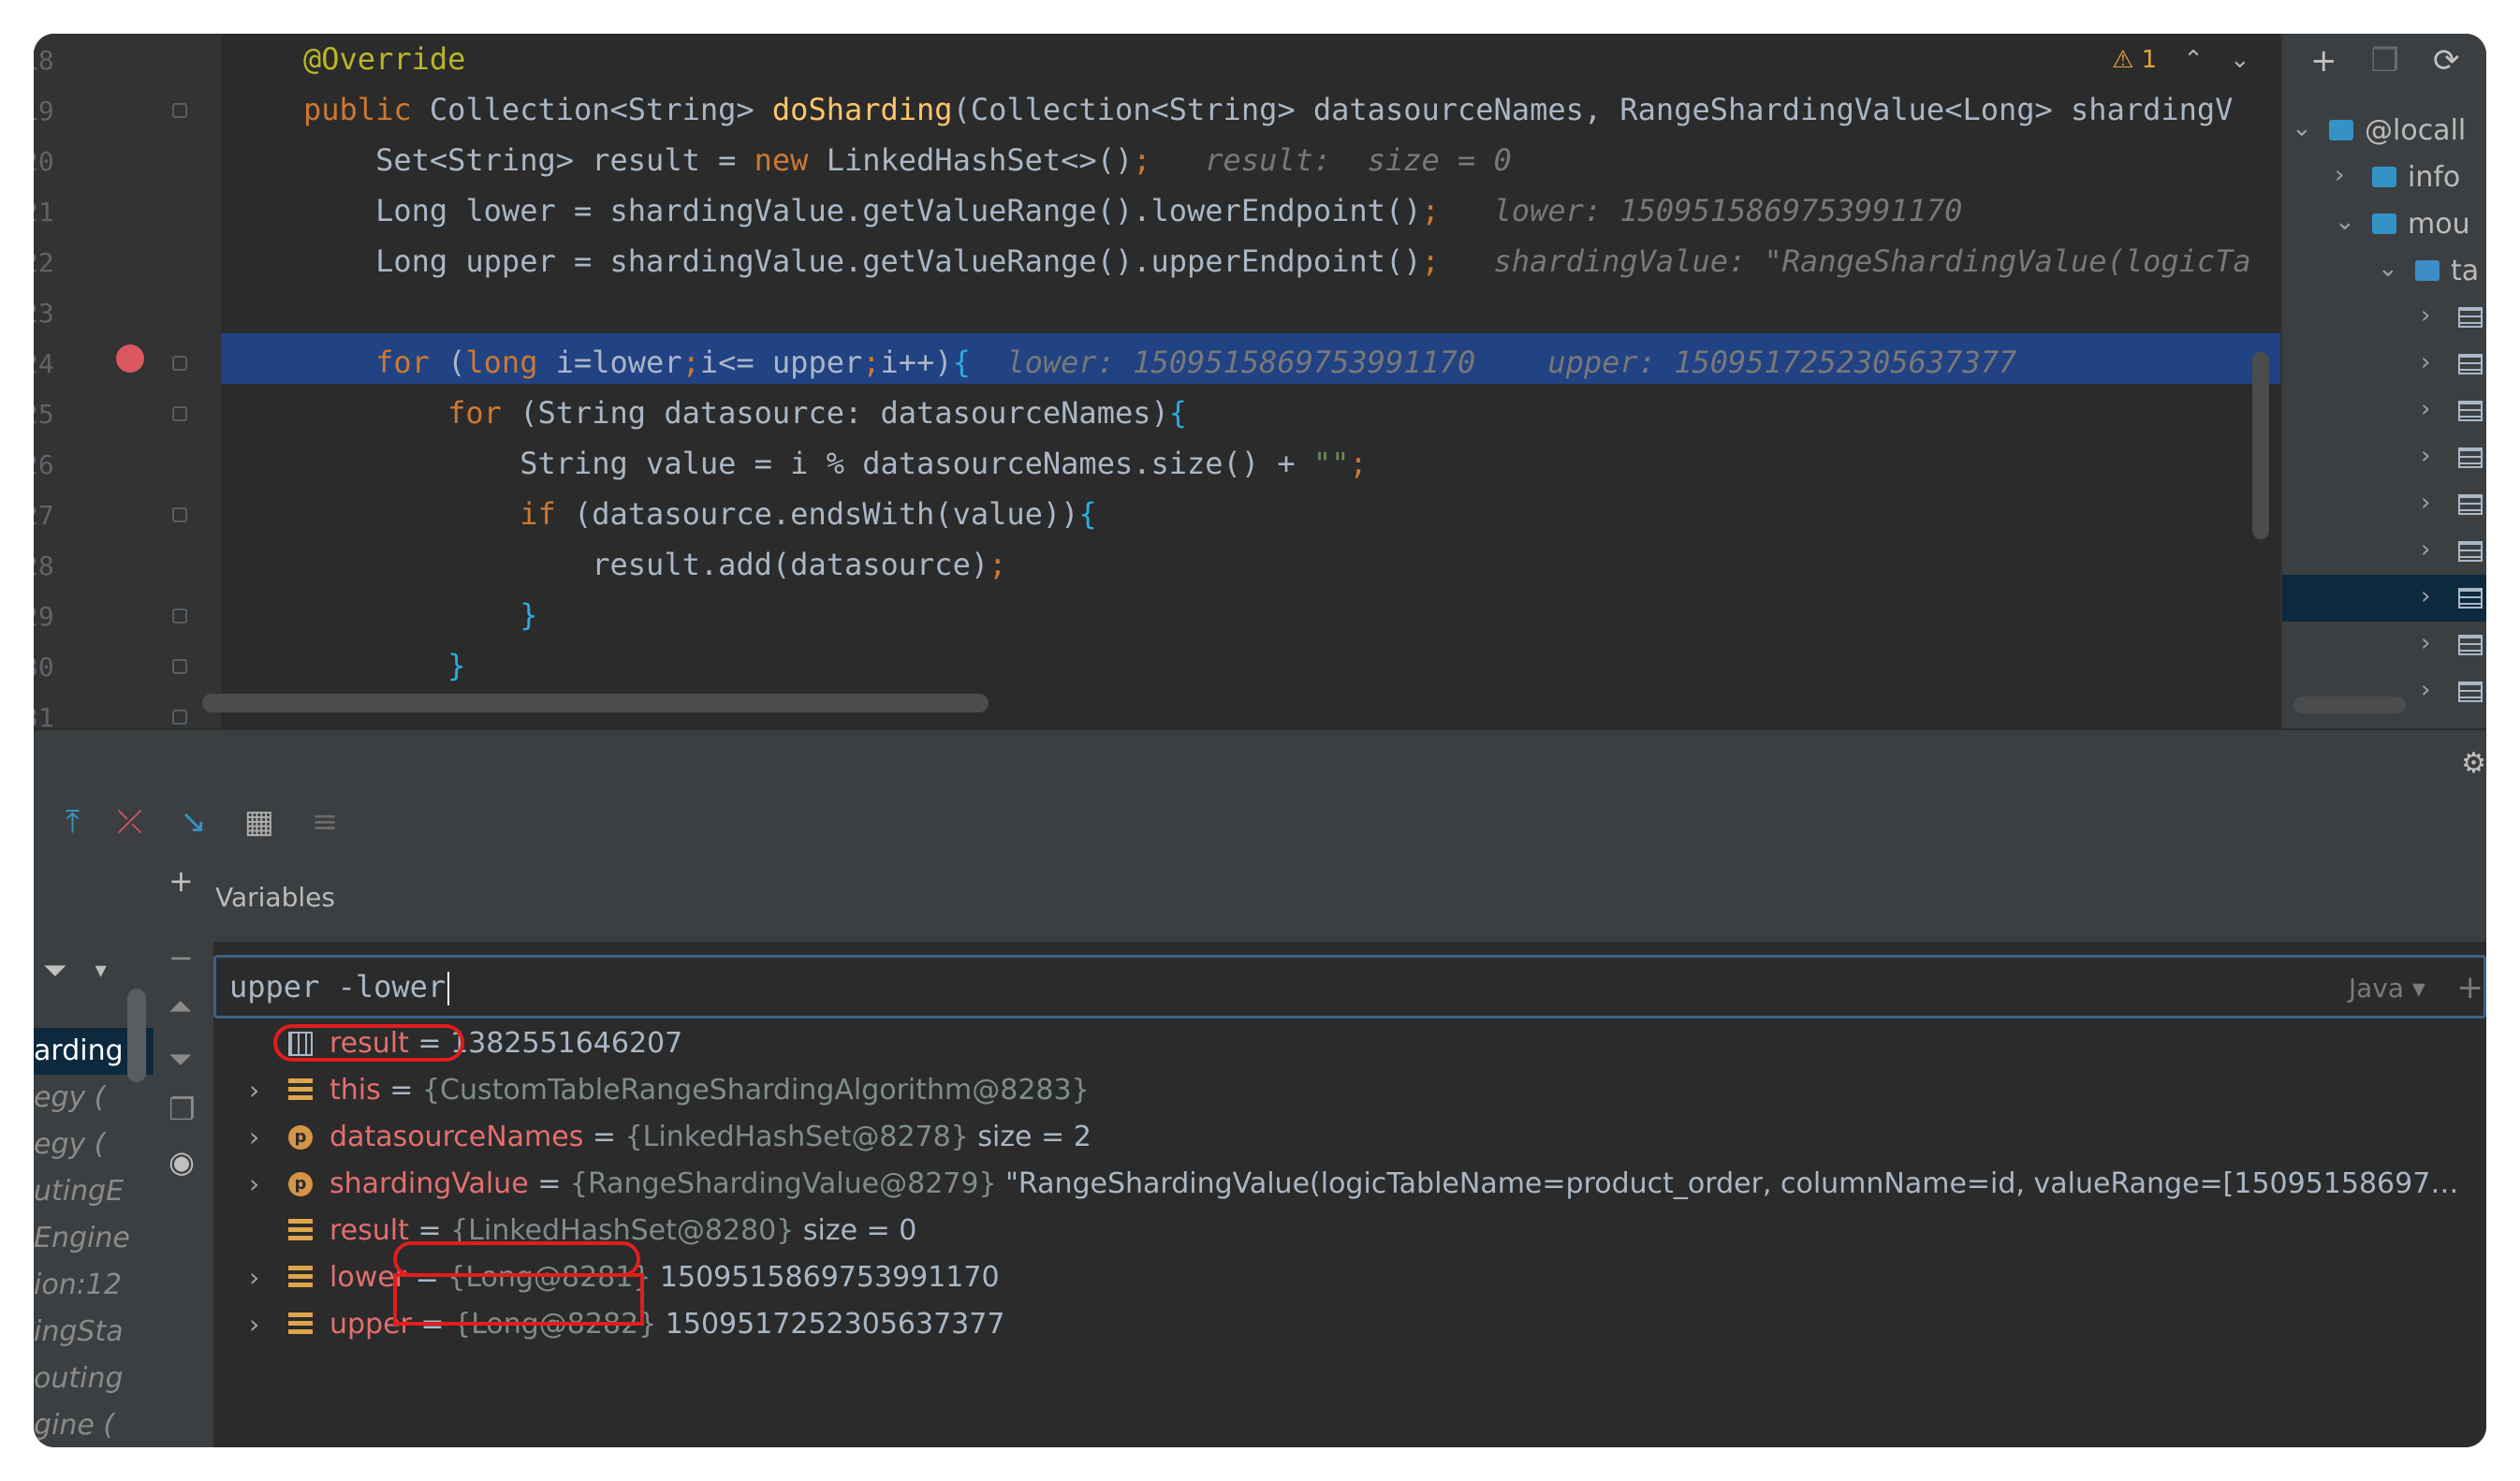 The width and height of the screenshot is (2520, 1481). Describe the element at coordinates (94, 1285) in the screenshot. I see `stack-frame: ion:12` at that location.